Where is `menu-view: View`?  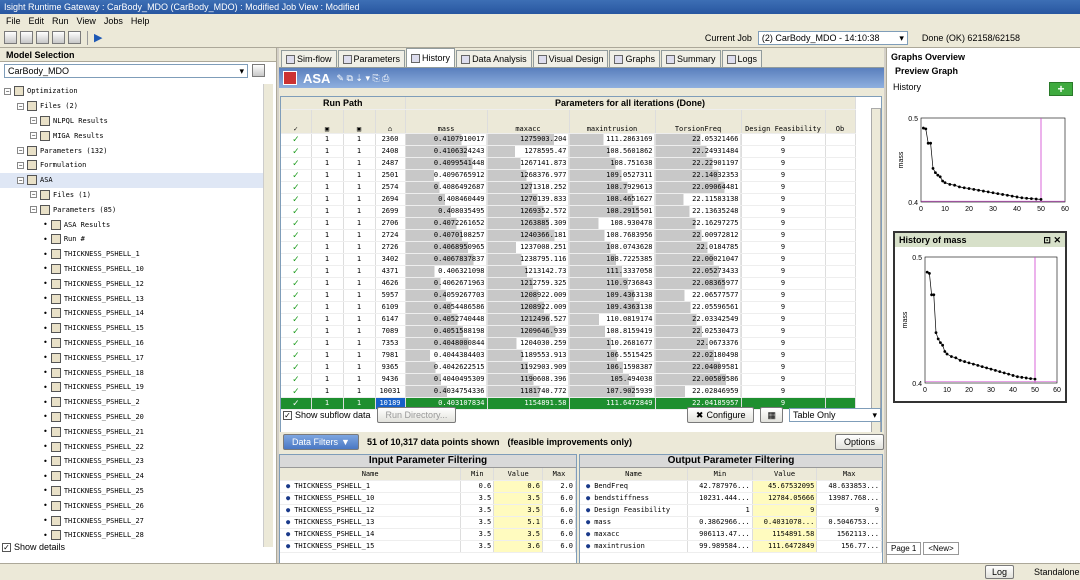 menu-view: View is located at coordinates (86, 21).